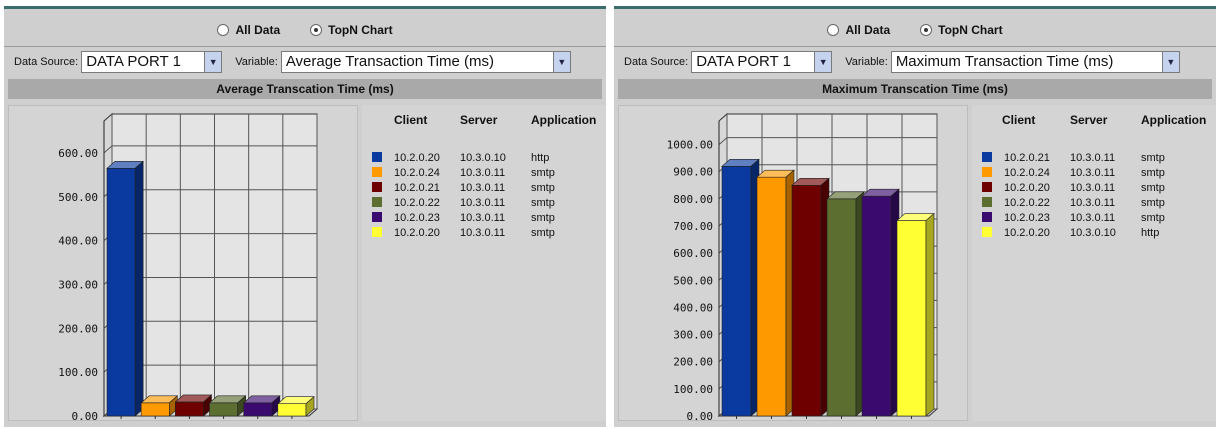 The width and height of the screenshot is (1220, 429). Describe the element at coordinates (1027, 203) in the screenshot. I see `legend-client: 10.2.0.22` at that location.